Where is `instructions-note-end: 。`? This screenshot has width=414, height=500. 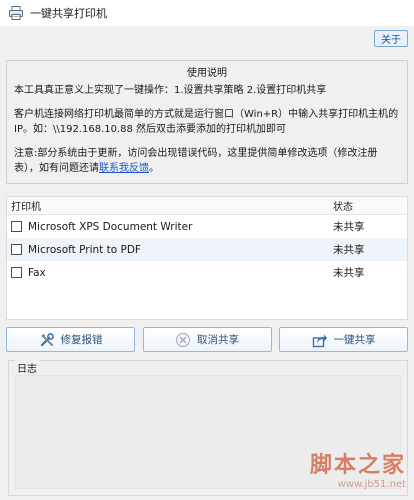 instructions-note-end: 。 is located at coordinates (154, 168).